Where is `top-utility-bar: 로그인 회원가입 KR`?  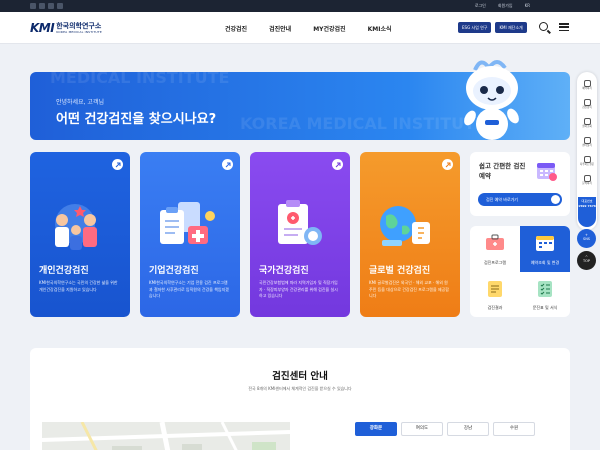 top-utility-bar: 로그인 회원가입 KR is located at coordinates (300, 6).